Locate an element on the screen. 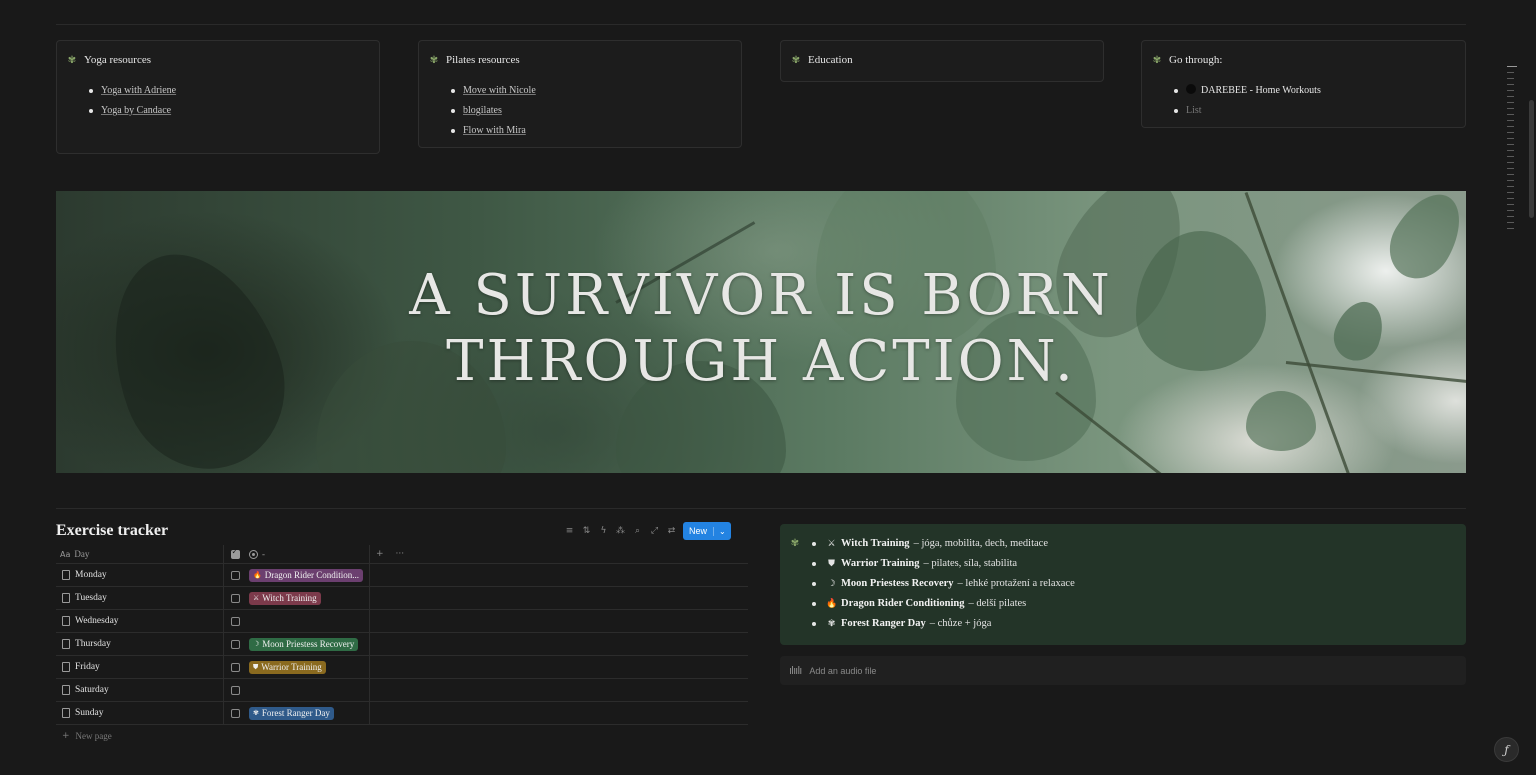 The height and width of the screenshot is (775, 1536). add-audio-block: ılıılı Add an audio file is located at coordinates (1123, 670).